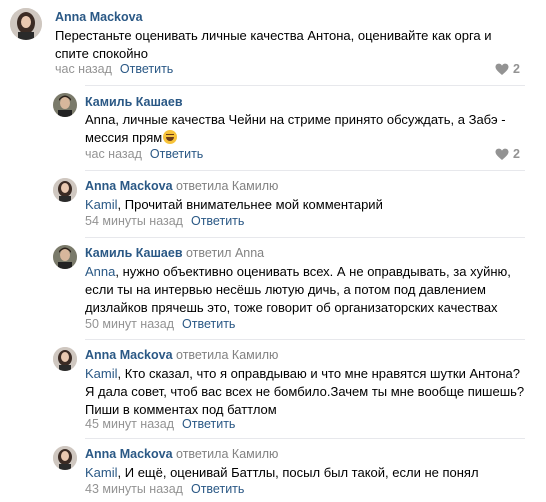  Describe the element at coordinates (100, 271) in the screenshot. I see `mention-link: Anna` at that location.